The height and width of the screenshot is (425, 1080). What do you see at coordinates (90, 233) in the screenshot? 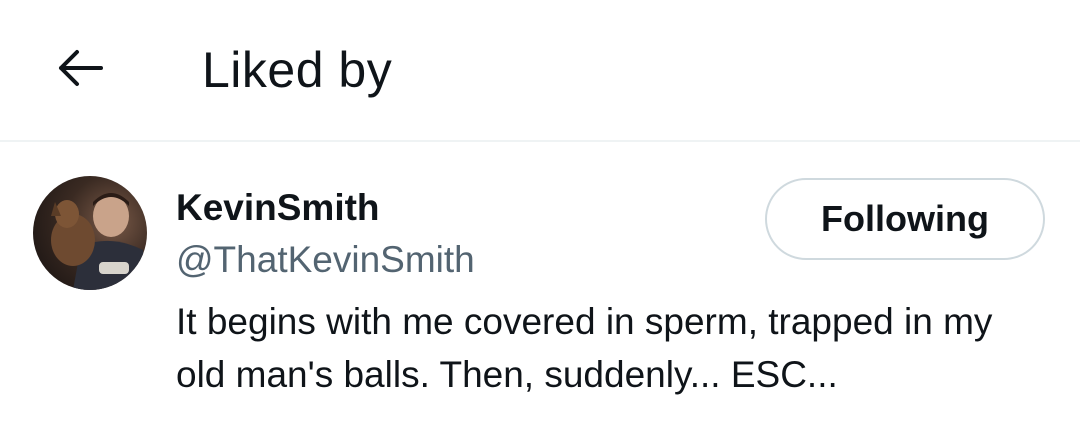
I see `avatar` at bounding box center [90, 233].